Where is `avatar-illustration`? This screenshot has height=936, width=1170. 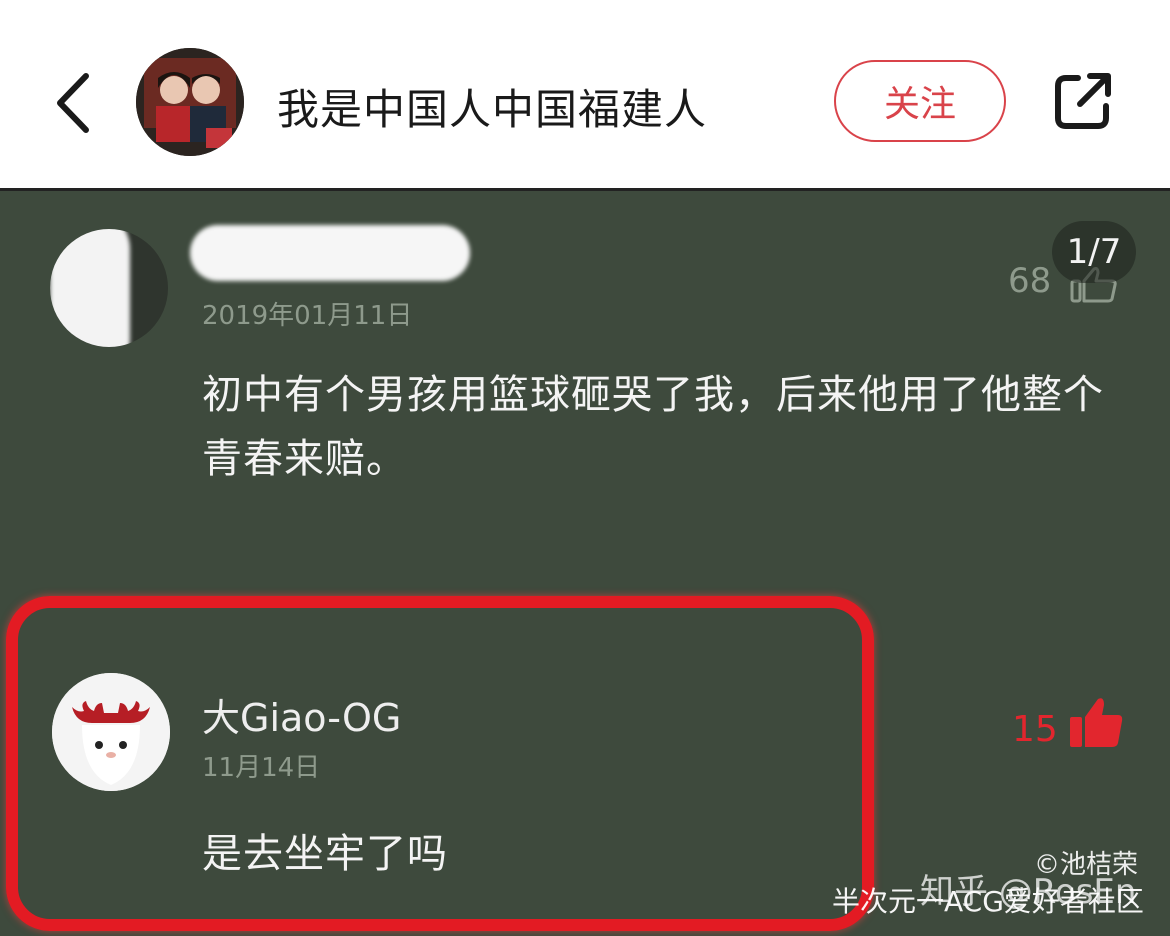
avatar-illustration is located at coordinates (190, 102).